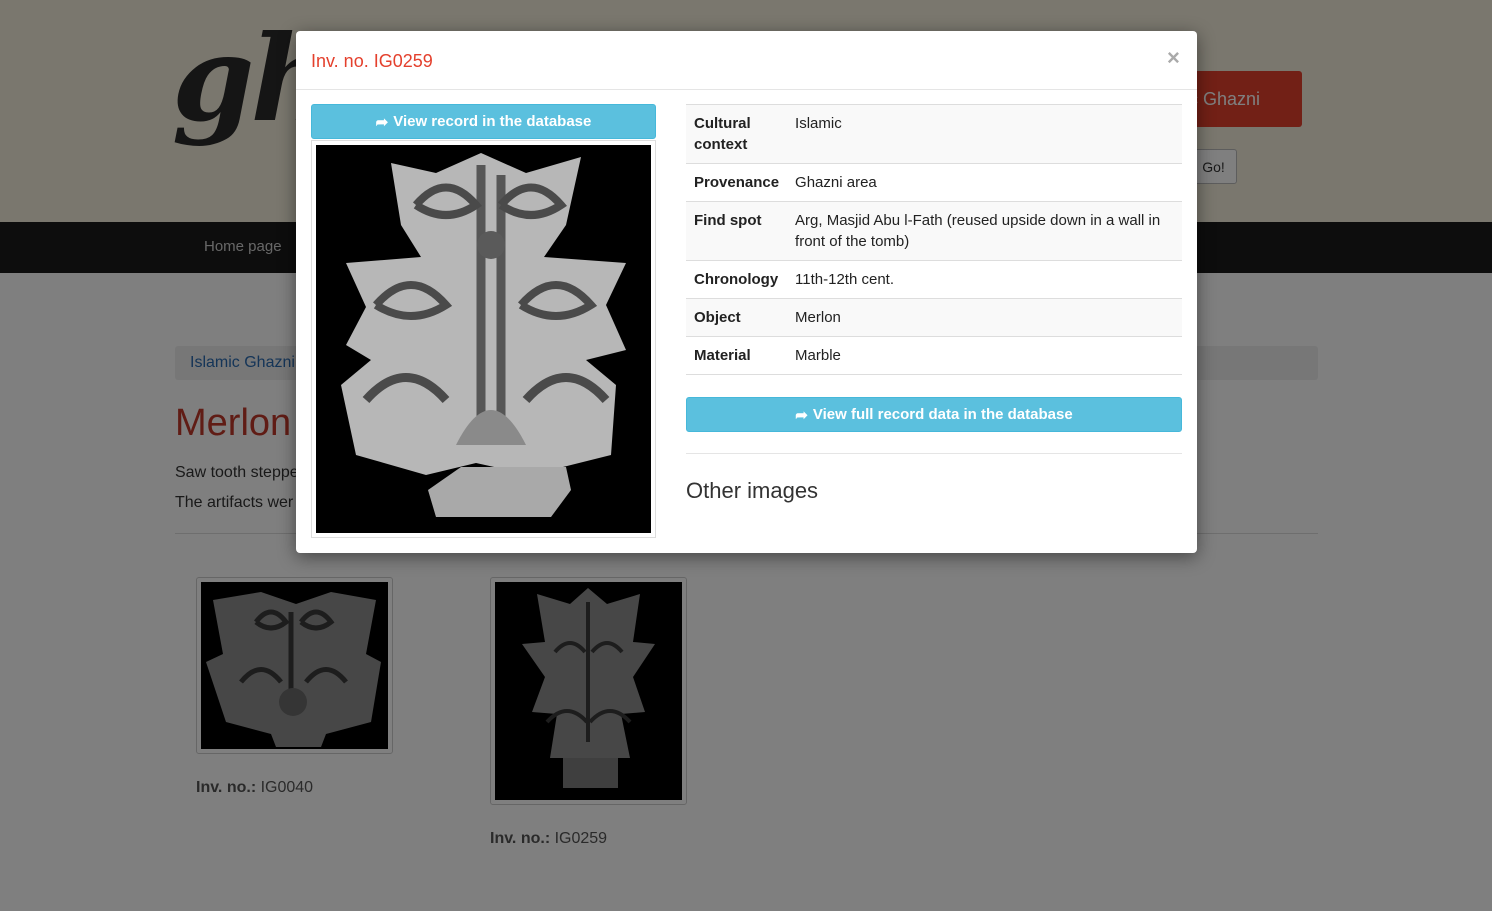 The height and width of the screenshot is (911, 1492). What do you see at coordinates (942, 414) in the screenshot?
I see `view-full-label: View full record data in the database` at bounding box center [942, 414].